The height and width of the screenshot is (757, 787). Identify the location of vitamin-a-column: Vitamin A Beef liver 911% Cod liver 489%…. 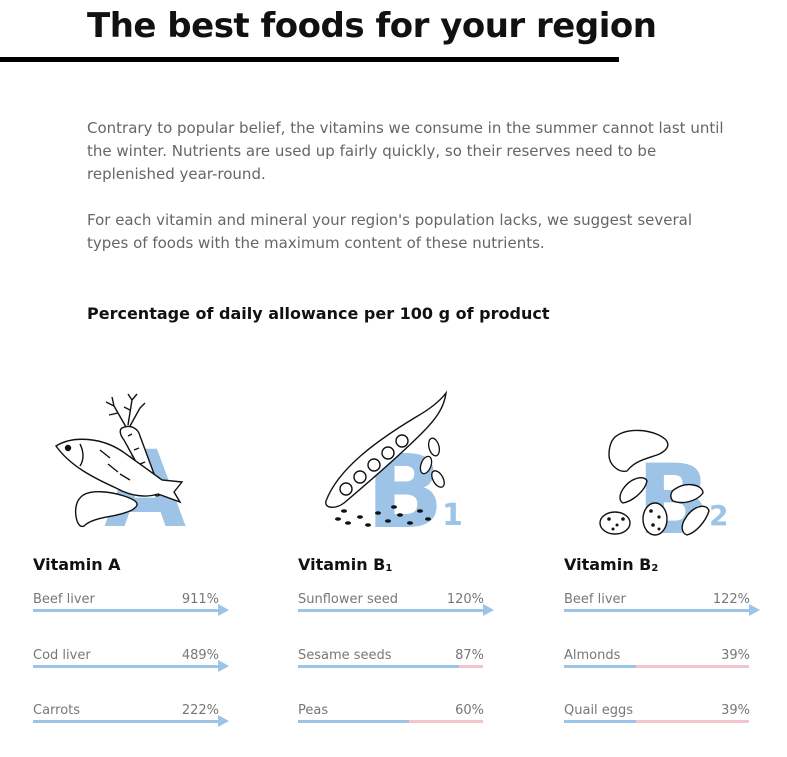
(131, 641).